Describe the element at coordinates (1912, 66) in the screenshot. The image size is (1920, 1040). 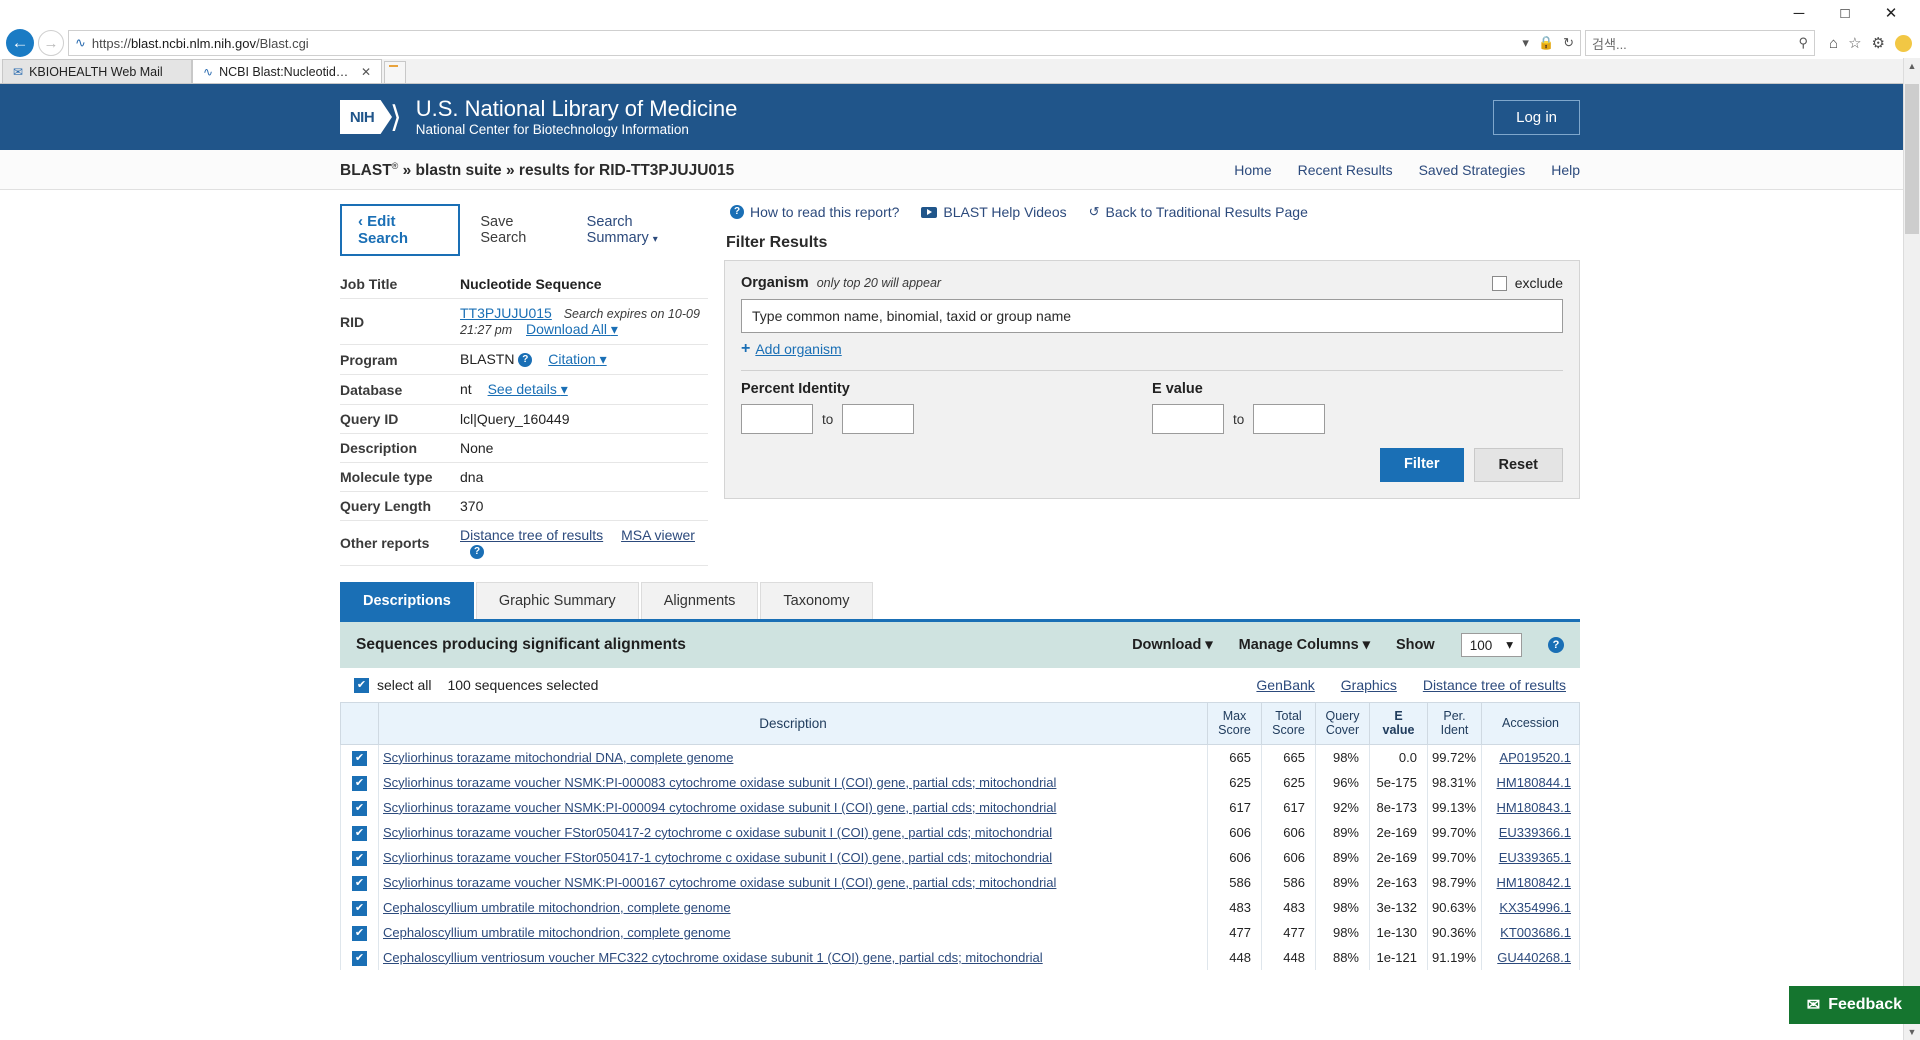
I see `scroll-up-icon: ▲` at that location.